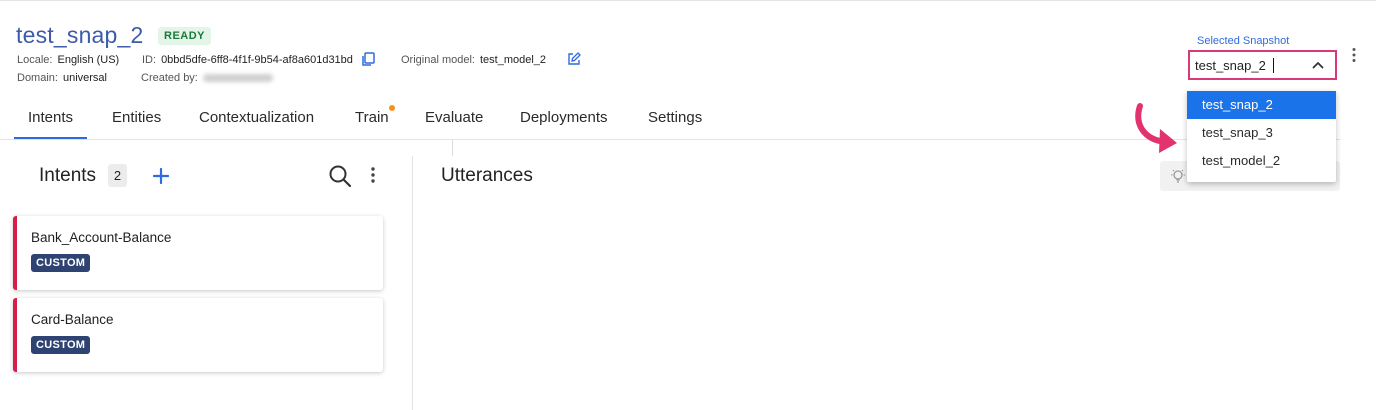  Describe the element at coordinates (1156, 128) in the screenshot. I see `curved-arrow-icon` at that location.